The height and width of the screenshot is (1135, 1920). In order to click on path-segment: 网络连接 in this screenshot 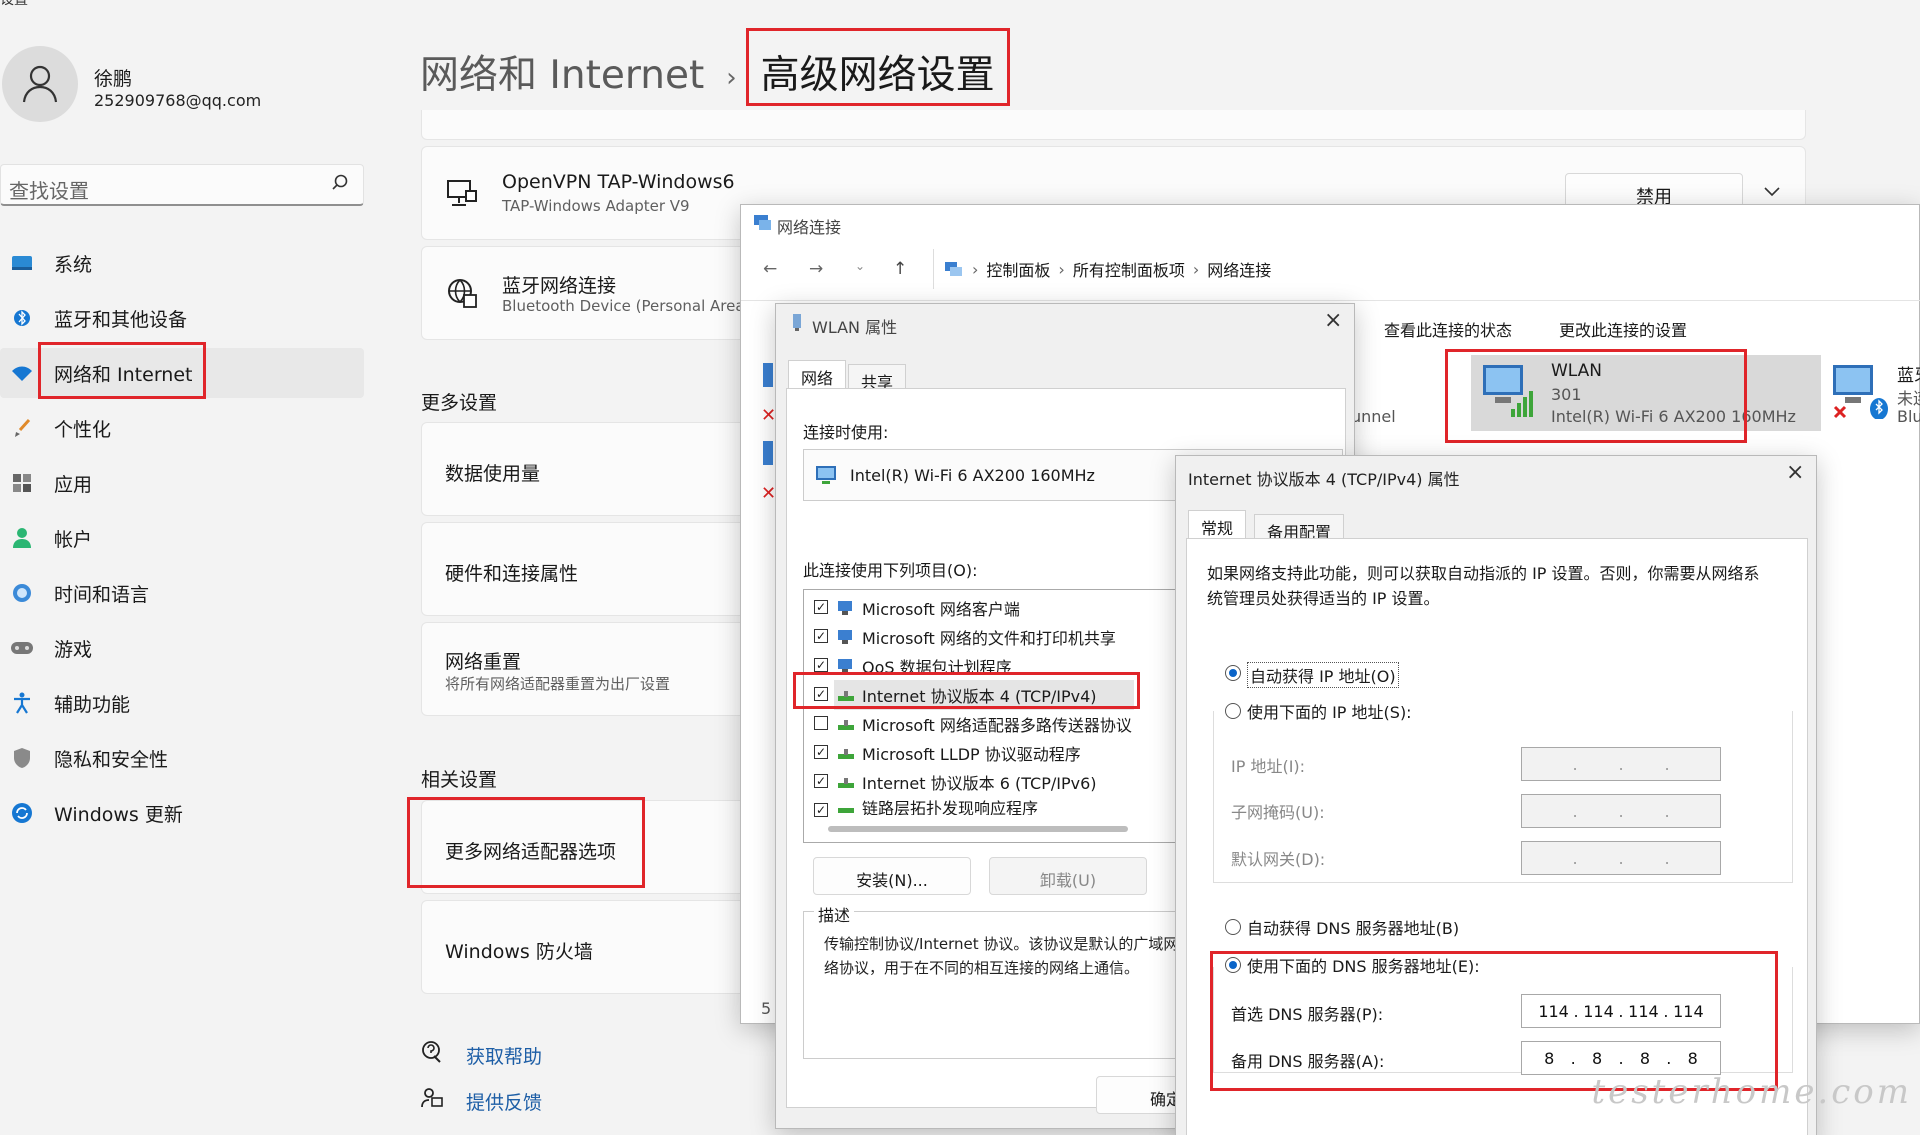, I will do `click(1239, 269)`.